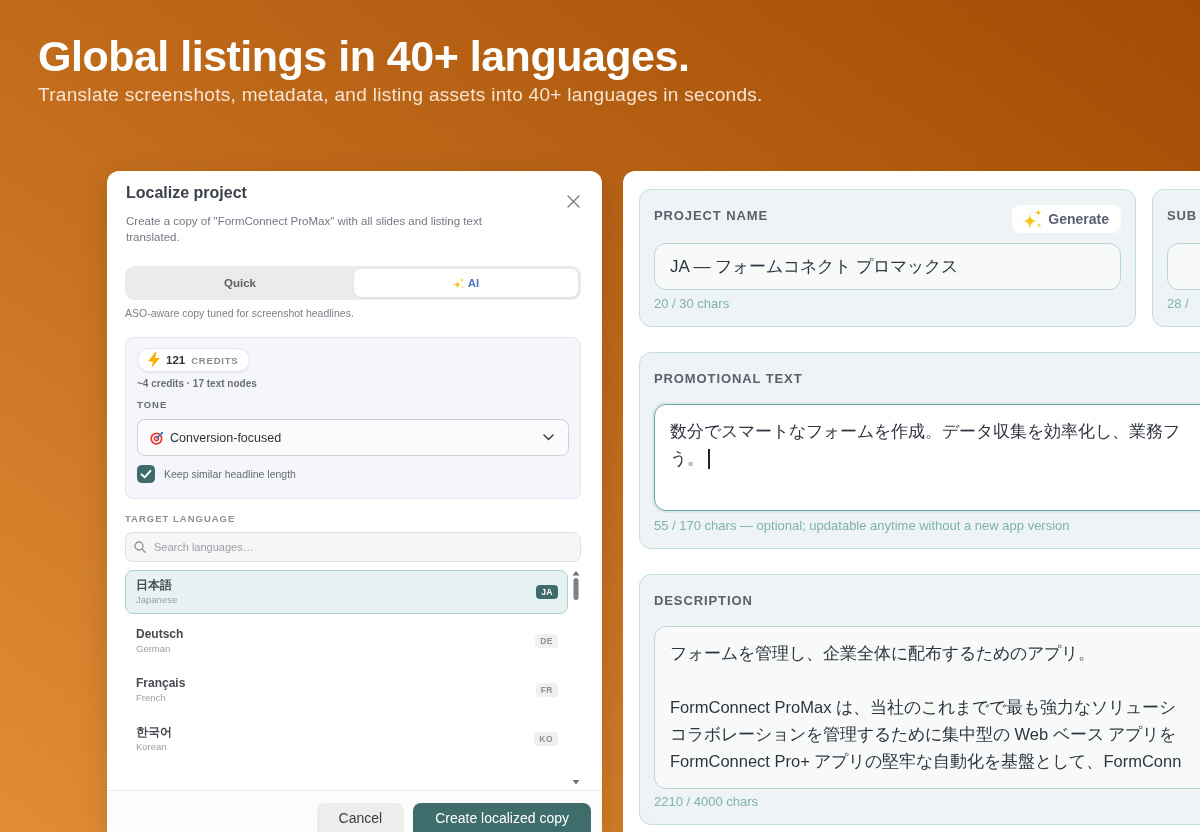 The width and height of the screenshot is (1200, 832). Describe the element at coordinates (160, 634) in the screenshot. I see `language-native-name: Deutsch` at that location.